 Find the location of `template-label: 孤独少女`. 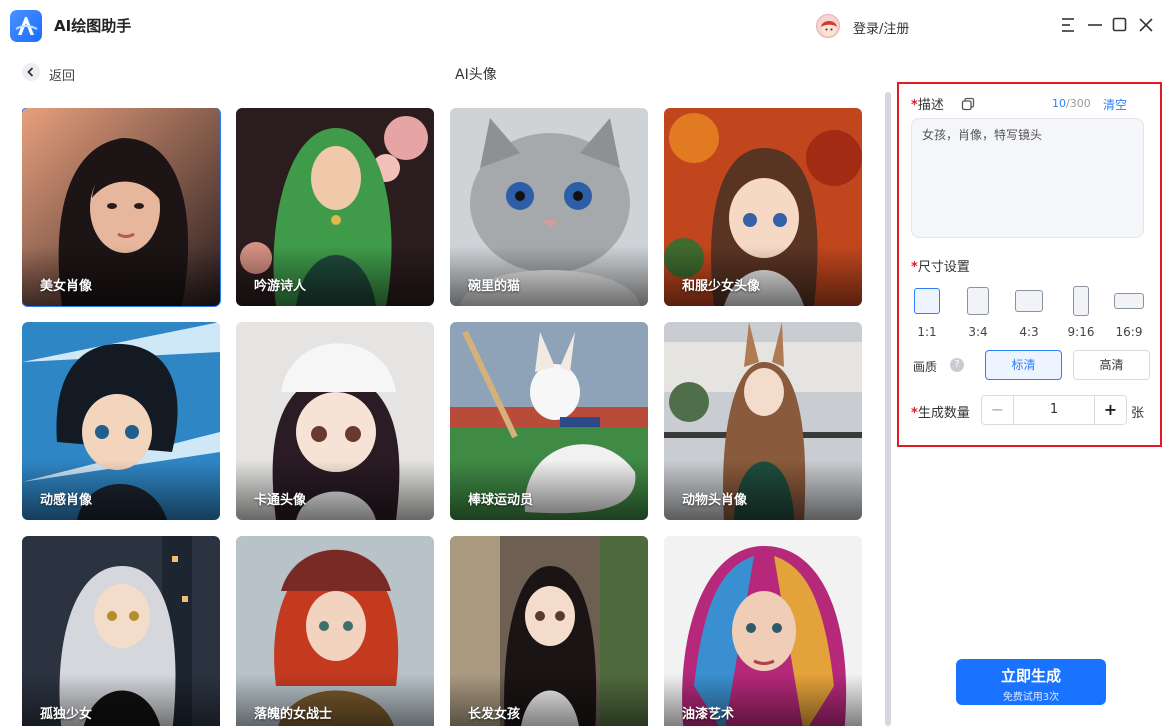

template-label: 孤独少女 is located at coordinates (66, 714).